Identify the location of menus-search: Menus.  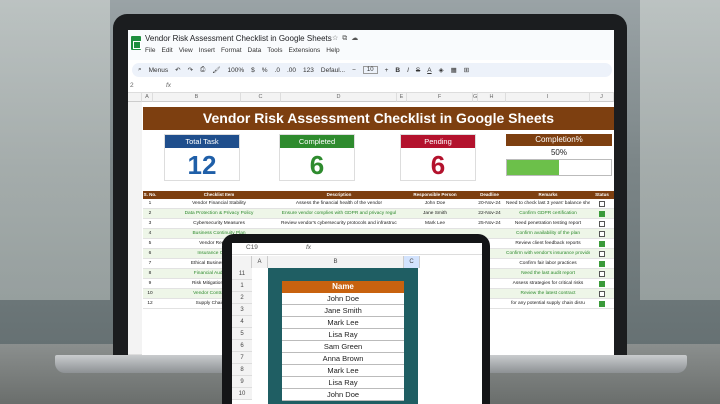
(159, 70).